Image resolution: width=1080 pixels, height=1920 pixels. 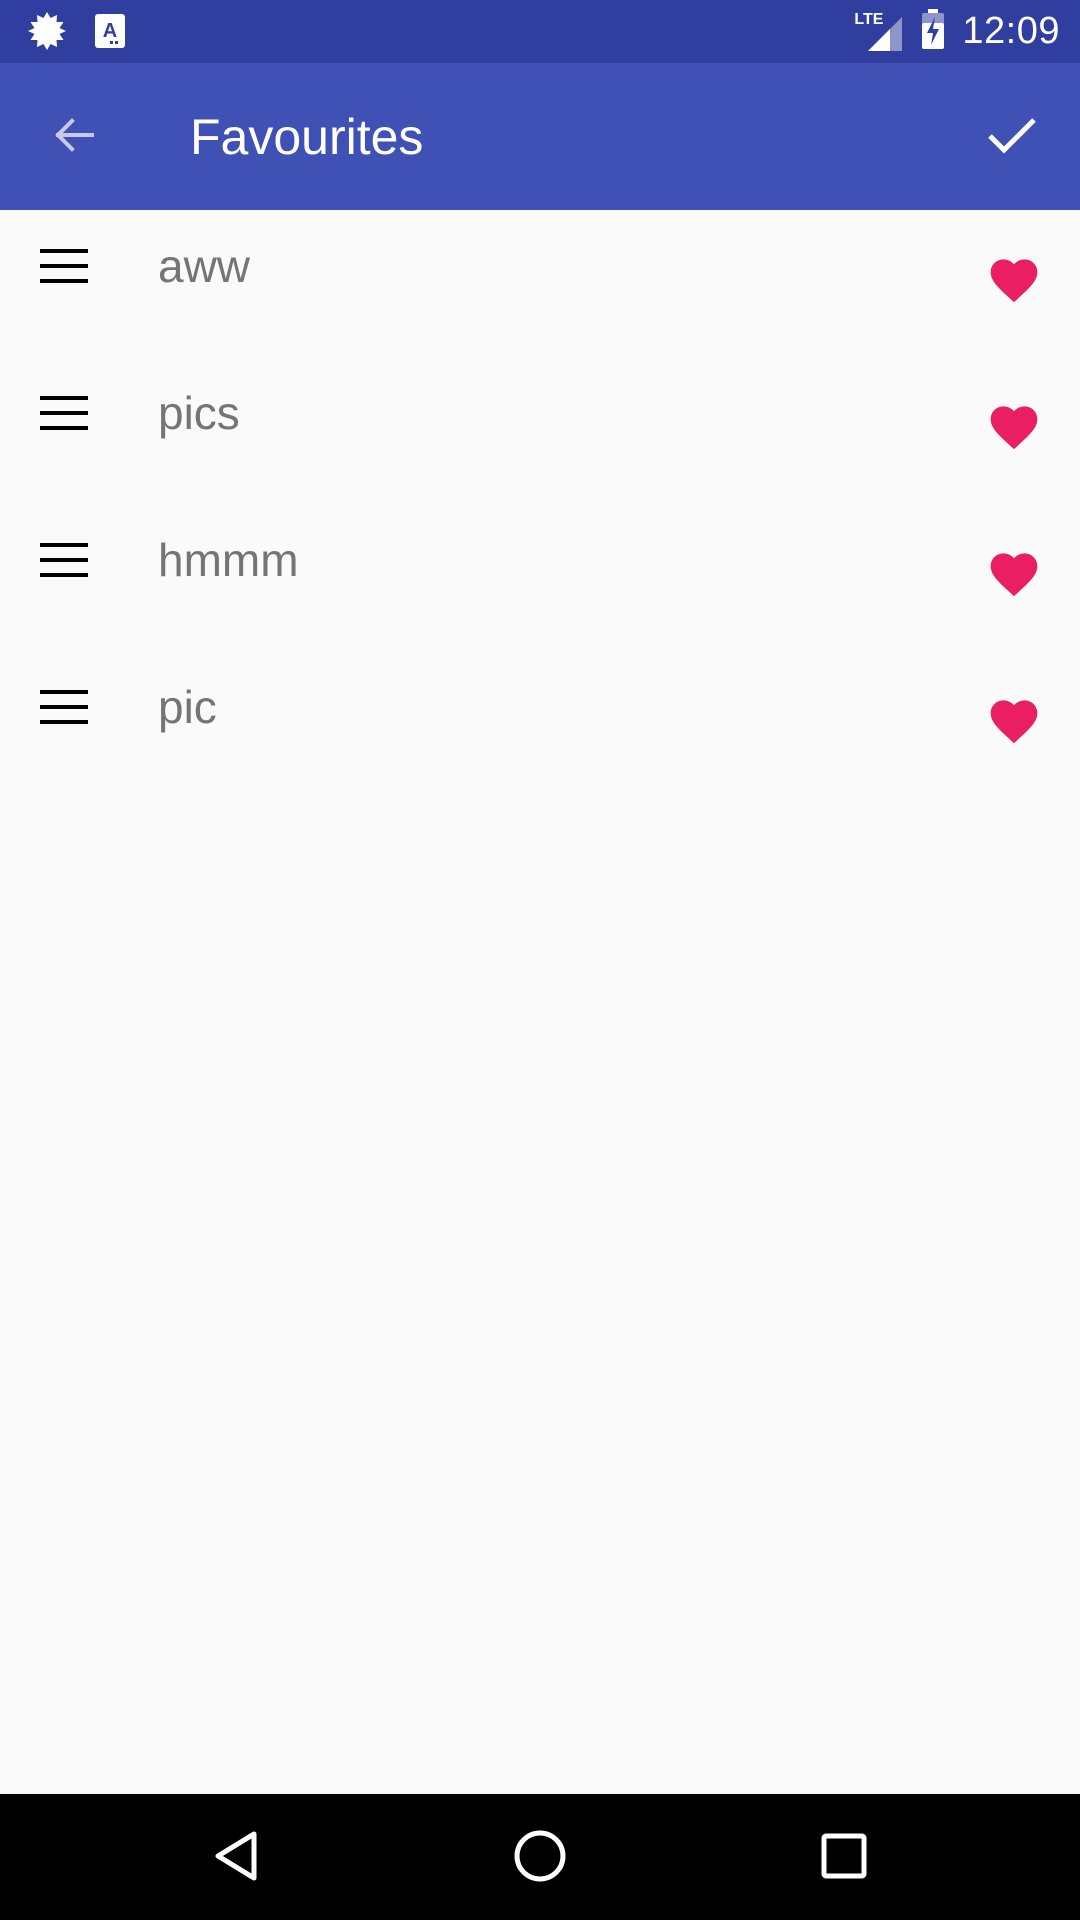 I want to click on signal-icon: LTE, so click(x=879, y=31).